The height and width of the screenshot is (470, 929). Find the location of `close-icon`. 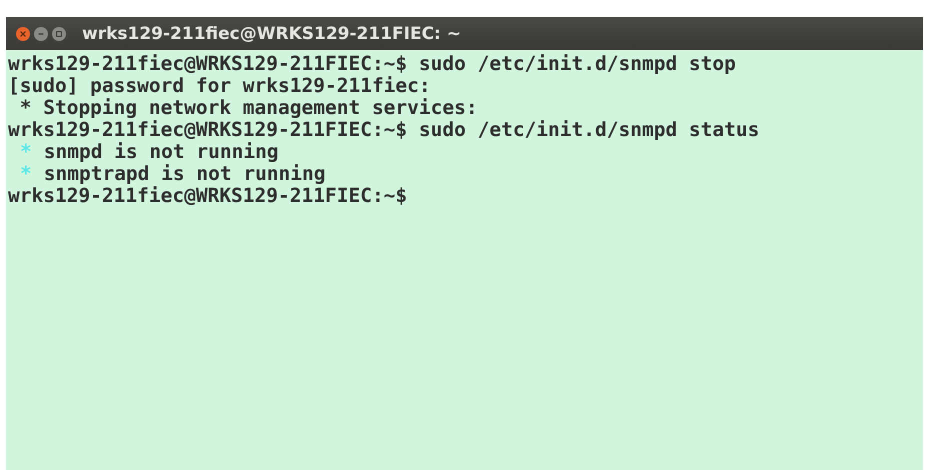

close-icon is located at coordinates (23, 34).